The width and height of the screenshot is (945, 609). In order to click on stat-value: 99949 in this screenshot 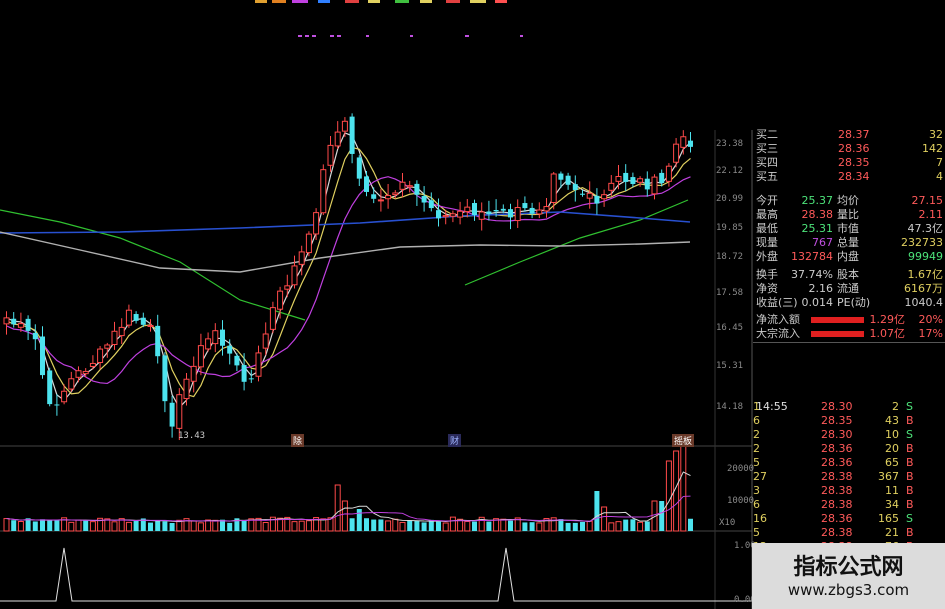, I will do `click(925, 256)`.